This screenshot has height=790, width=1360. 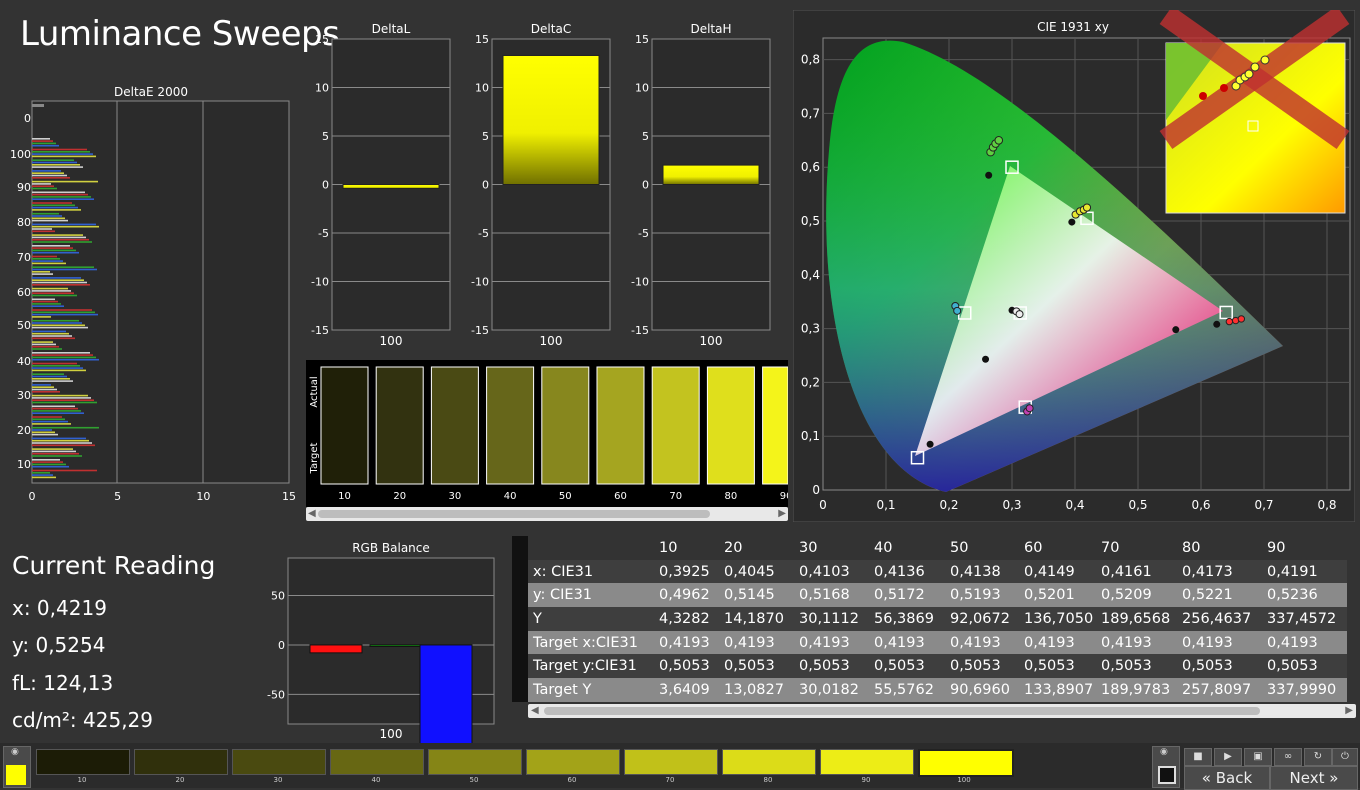 I want to click on table-cell: 0,4962, so click(x=691, y=595).